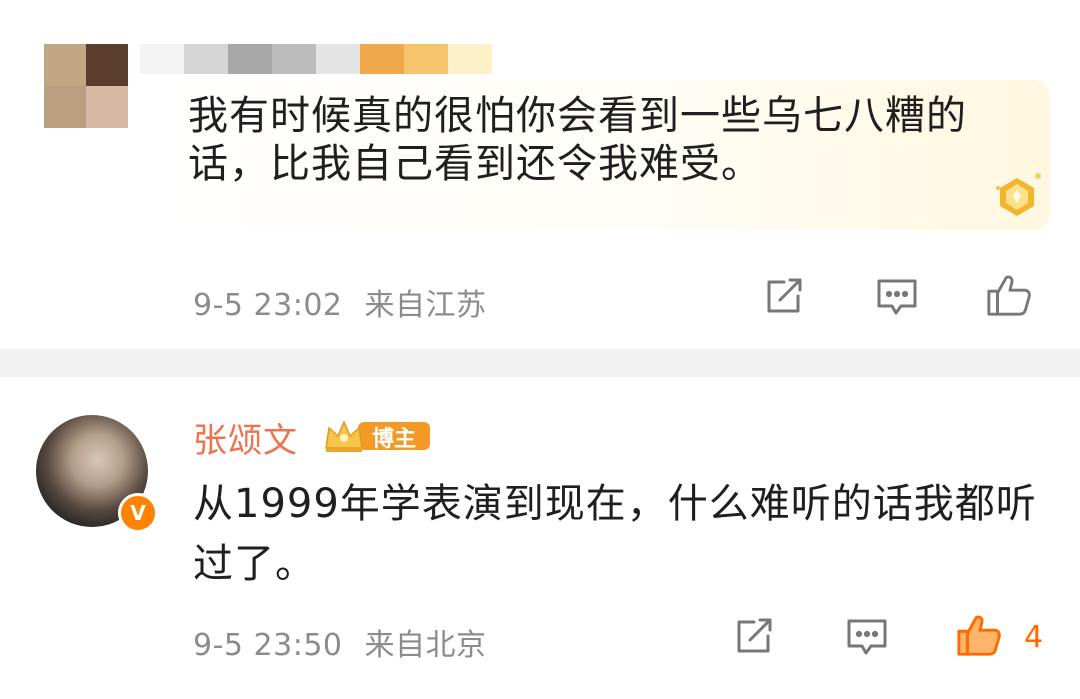  What do you see at coordinates (316, 59) in the screenshot?
I see `blurred-username` at bounding box center [316, 59].